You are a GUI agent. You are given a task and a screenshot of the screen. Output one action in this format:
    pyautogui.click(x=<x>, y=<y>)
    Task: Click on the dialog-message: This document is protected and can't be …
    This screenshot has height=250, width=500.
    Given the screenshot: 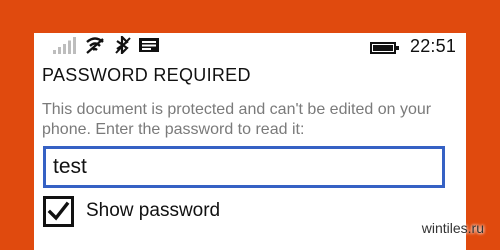 What is the action you would take?
    pyautogui.click(x=237, y=119)
    